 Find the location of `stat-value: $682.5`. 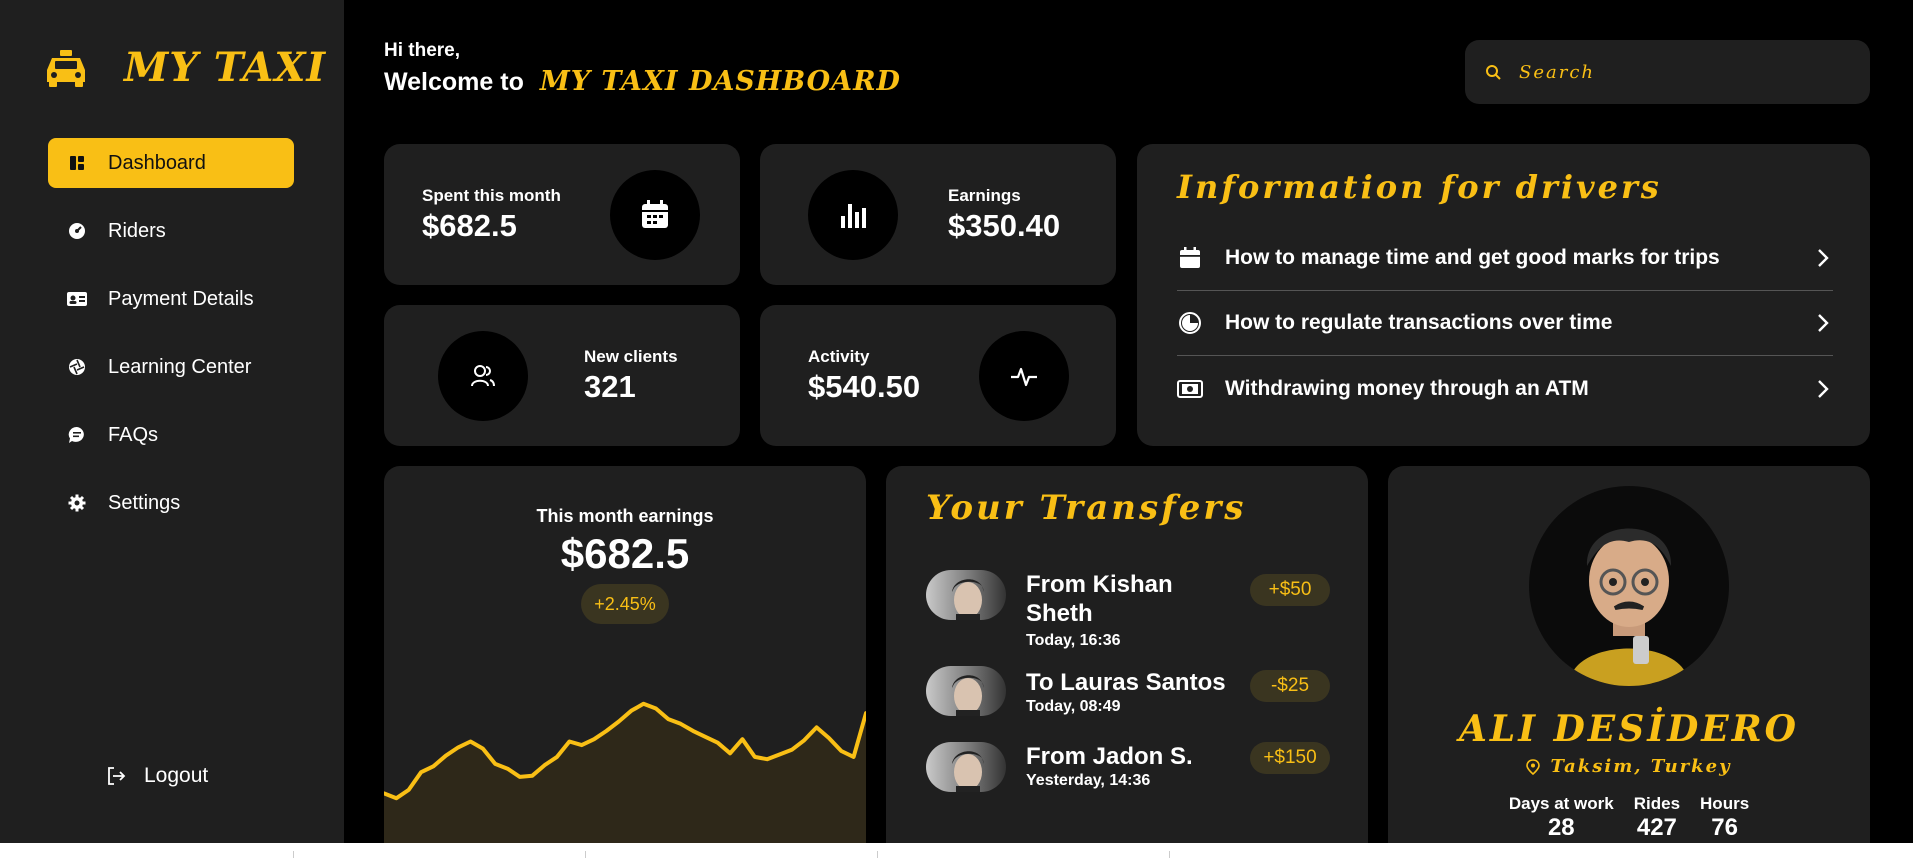

stat-value: $682.5 is located at coordinates (469, 225).